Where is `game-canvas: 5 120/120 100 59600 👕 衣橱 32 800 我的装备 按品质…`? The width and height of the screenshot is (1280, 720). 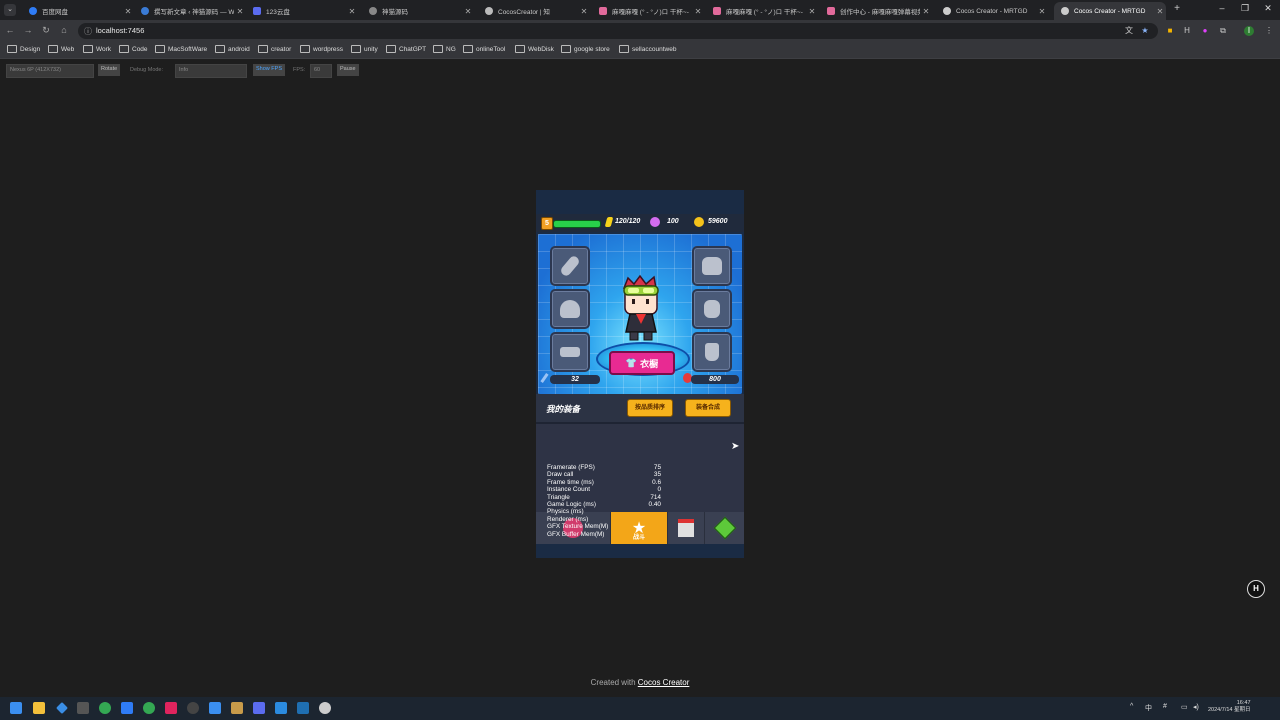
game-canvas: 5 120/120 100 59600 👕 衣橱 32 800 我的装备 按品质… is located at coordinates (640, 374).